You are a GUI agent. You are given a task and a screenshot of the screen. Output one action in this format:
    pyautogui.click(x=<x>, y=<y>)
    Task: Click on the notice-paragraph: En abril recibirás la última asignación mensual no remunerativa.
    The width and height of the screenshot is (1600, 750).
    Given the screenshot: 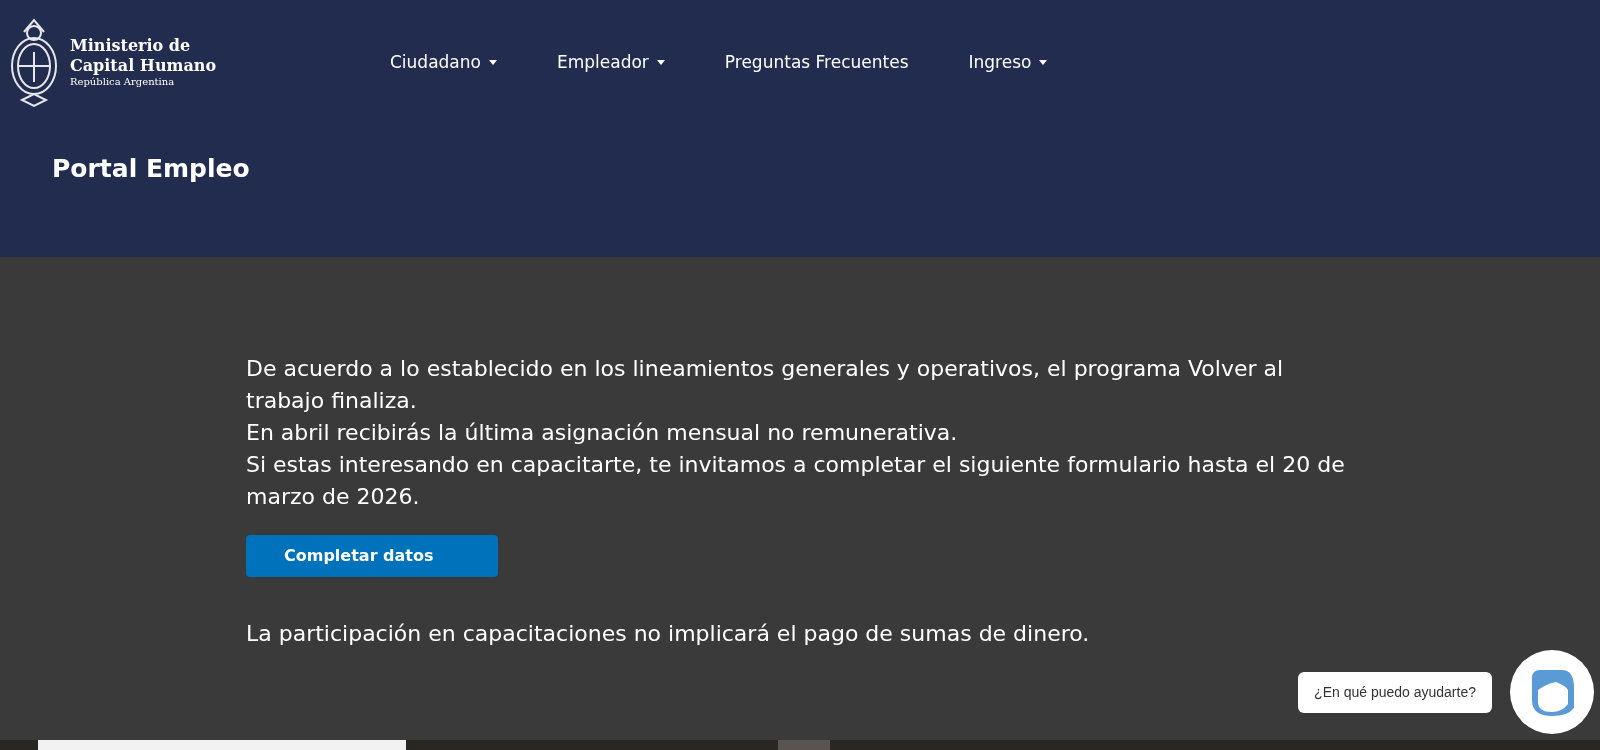 What is the action you would take?
    pyautogui.click(x=602, y=433)
    